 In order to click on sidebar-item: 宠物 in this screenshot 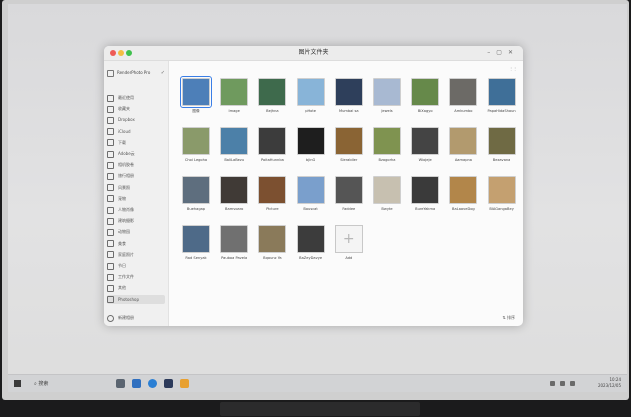, I will do `click(136, 198)`.